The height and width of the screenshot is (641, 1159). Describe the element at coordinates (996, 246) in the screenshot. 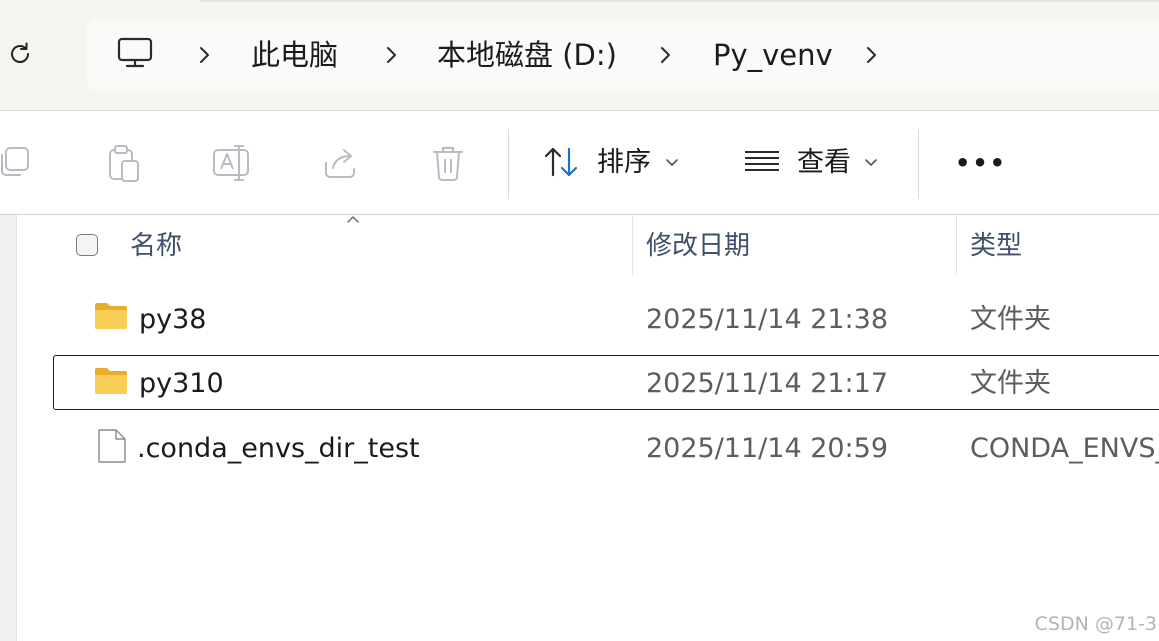

I see `column-type: 类型` at that location.